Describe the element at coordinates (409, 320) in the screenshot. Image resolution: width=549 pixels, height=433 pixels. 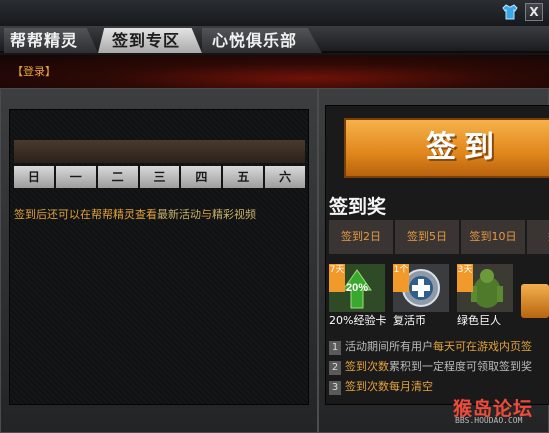
I see `reward-item-name: 复活币` at that location.